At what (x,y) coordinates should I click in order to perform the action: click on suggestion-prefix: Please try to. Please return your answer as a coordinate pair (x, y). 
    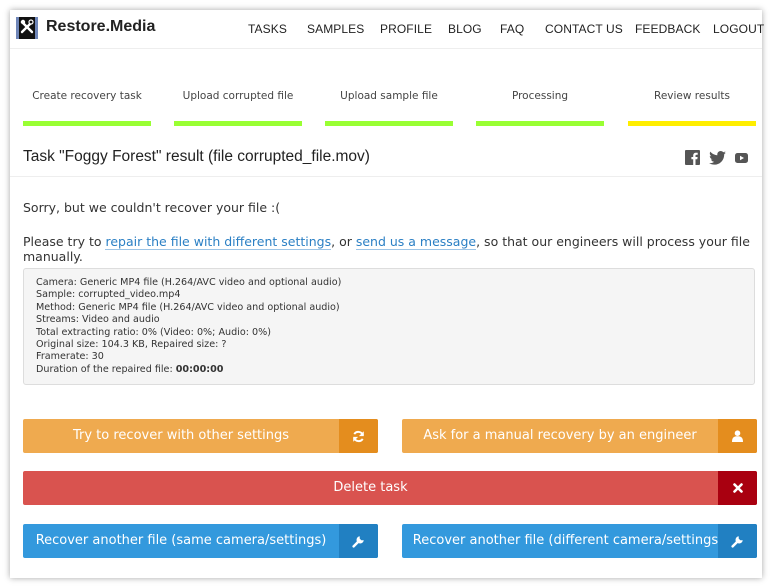
    Looking at the image, I should click on (64, 241).